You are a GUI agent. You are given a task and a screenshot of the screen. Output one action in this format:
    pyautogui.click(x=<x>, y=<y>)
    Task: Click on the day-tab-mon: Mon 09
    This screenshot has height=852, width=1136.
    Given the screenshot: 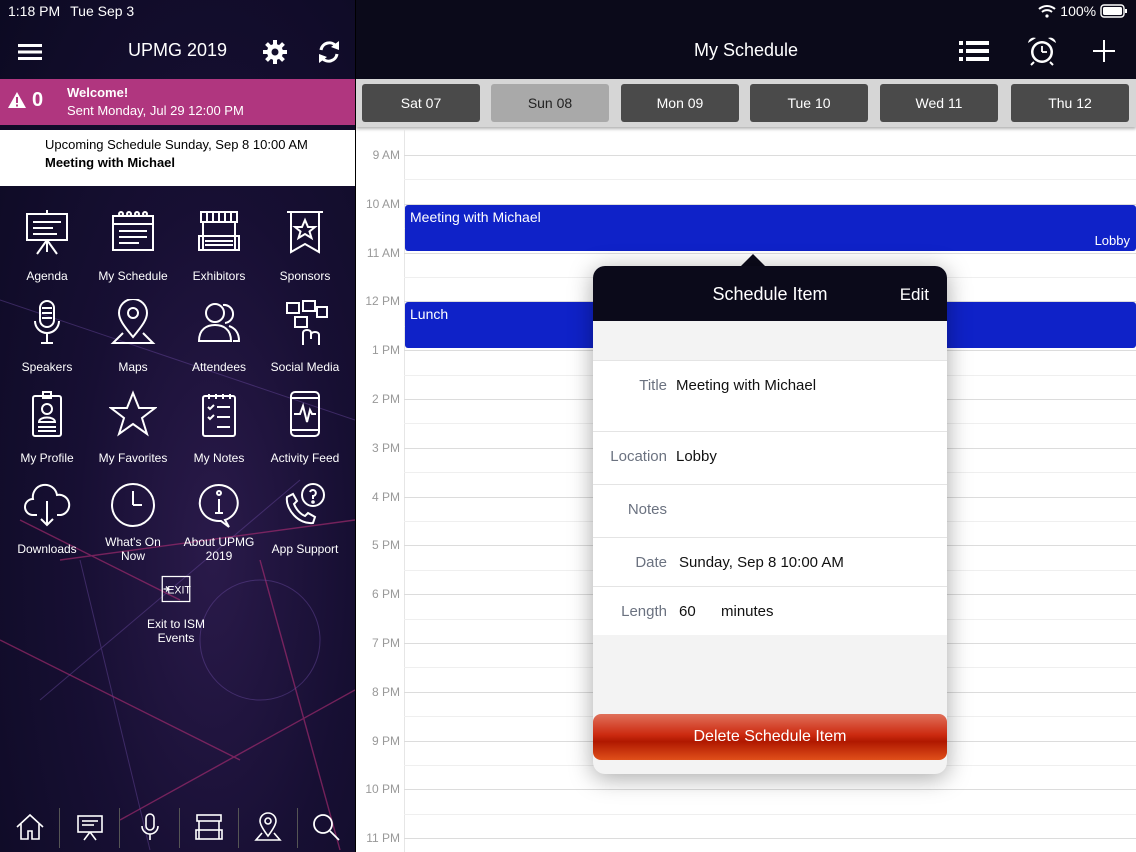 What is the action you would take?
    pyautogui.click(x=680, y=103)
    